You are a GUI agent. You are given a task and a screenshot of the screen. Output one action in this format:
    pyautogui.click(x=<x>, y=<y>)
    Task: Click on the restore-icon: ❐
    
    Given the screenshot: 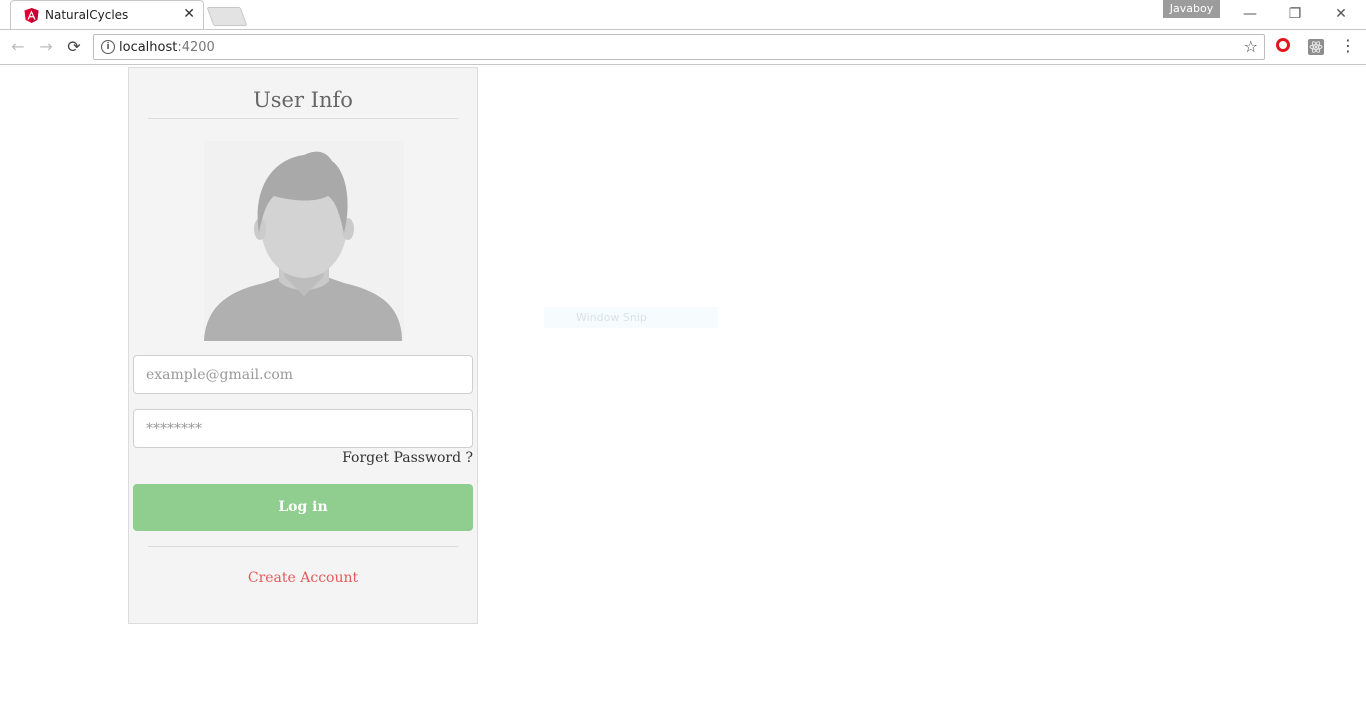 What is the action you would take?
    pyautogui.click(x=1295, y=14)
    